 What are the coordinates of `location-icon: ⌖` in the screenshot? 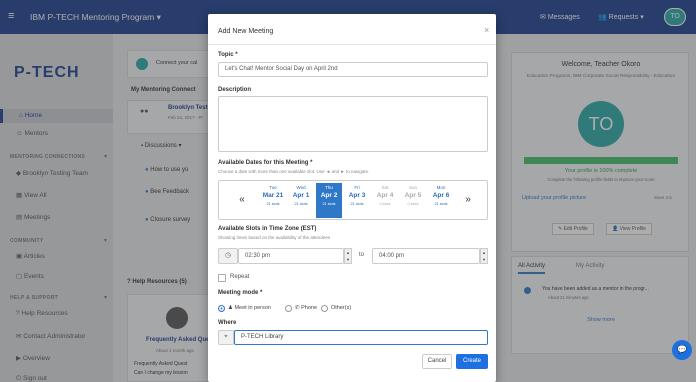 It's located at (226, 337).